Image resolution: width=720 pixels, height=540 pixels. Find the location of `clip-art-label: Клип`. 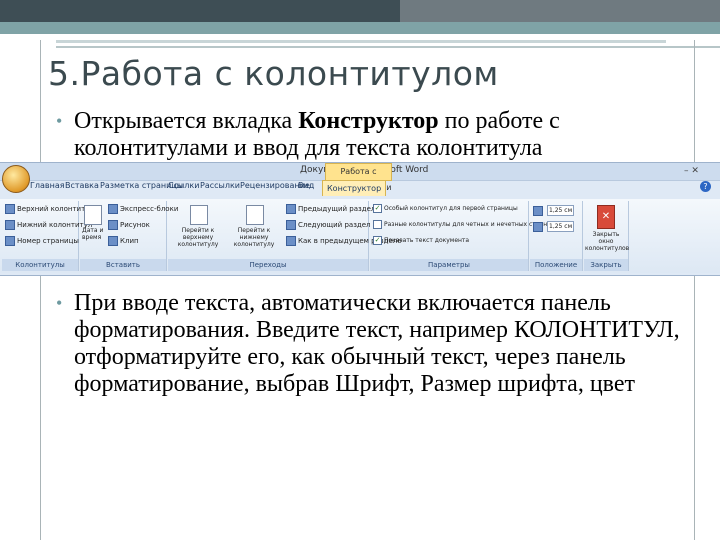

clip-art-label: Клип is located at coordinates (129, 241).